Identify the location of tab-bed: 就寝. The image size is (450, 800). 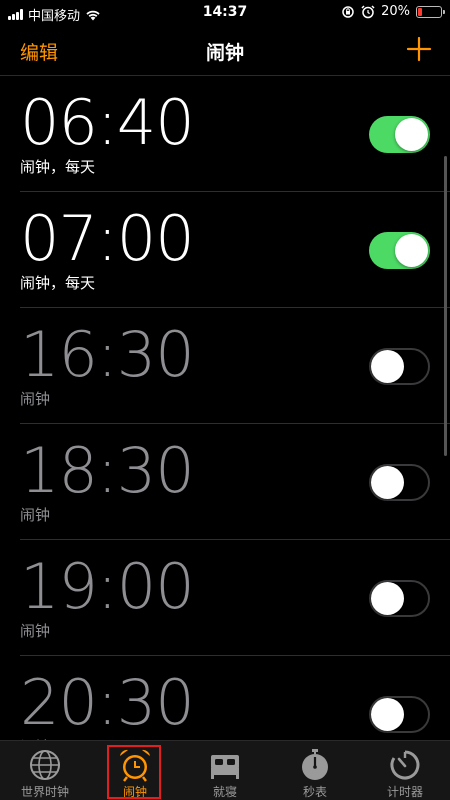
(225, 770).